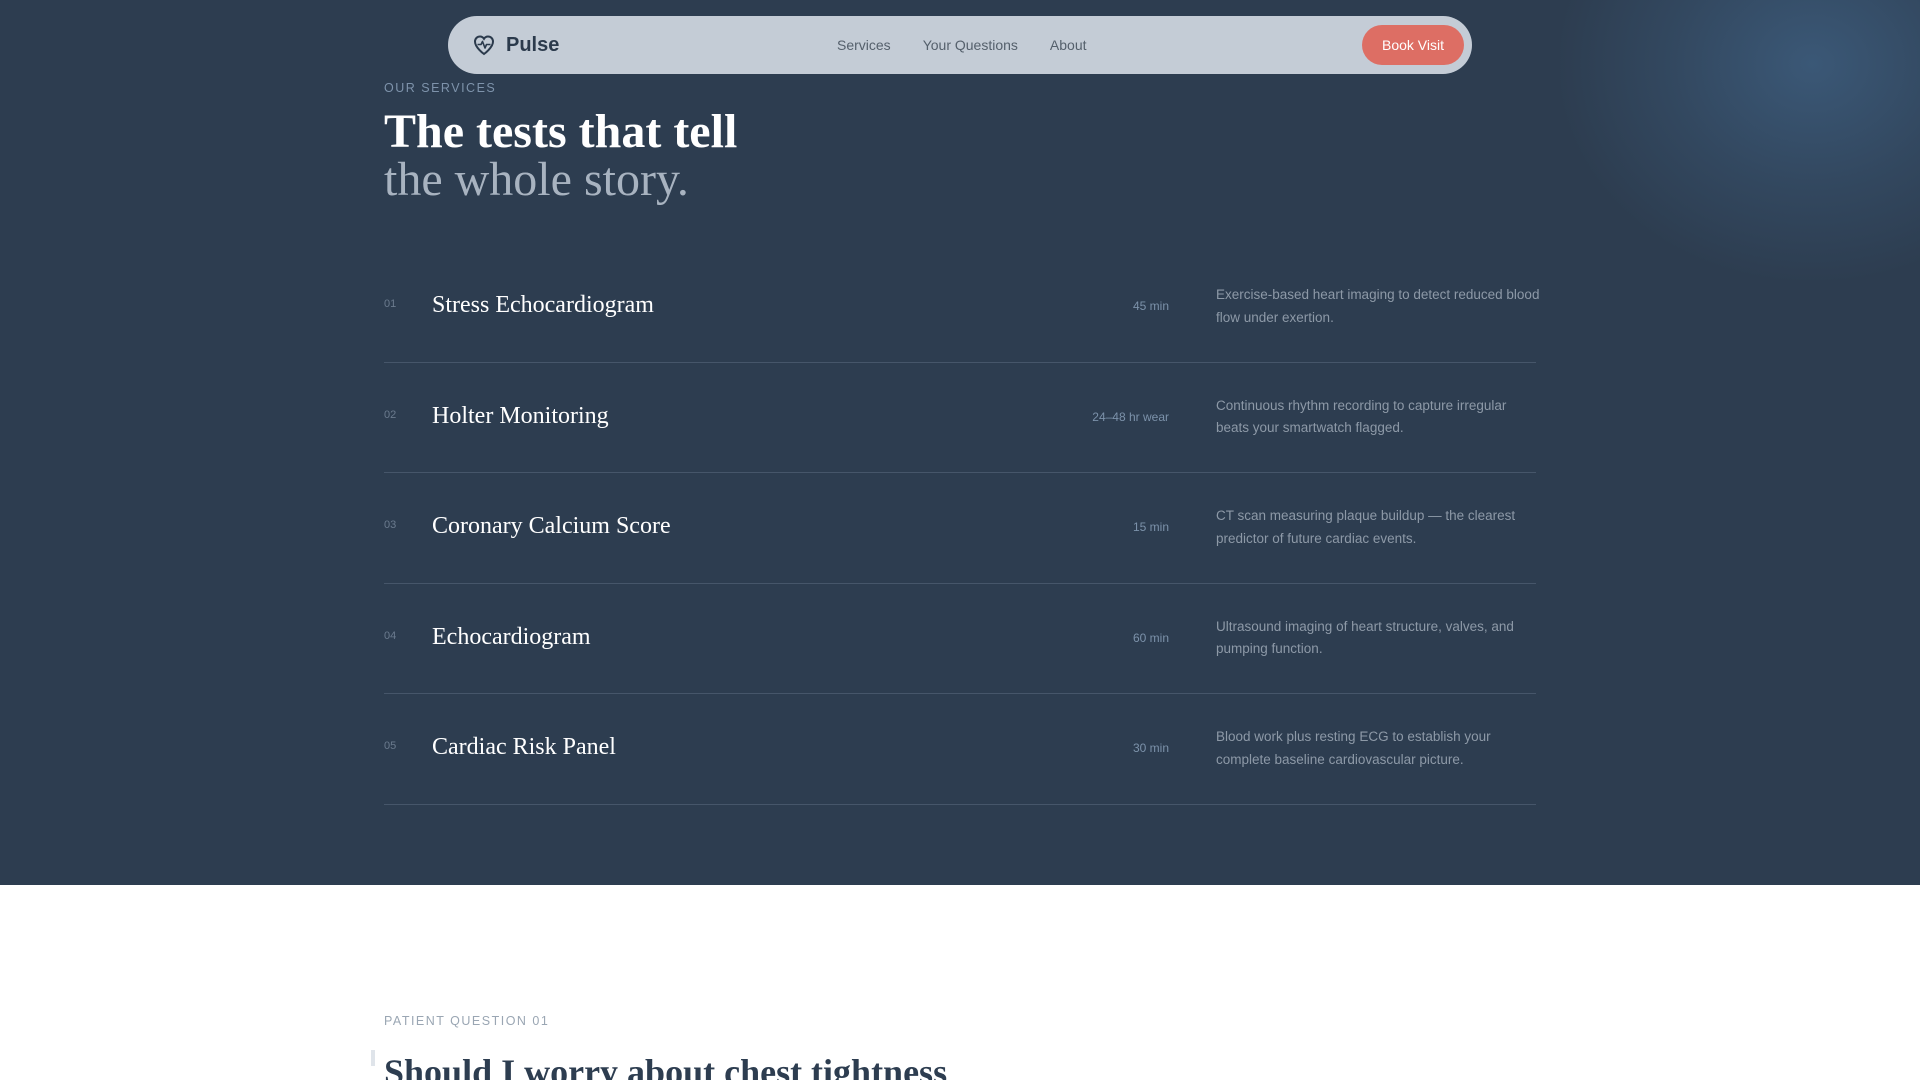 The height and width of the screenshot is (1080, 1920). I want to click on background-glow, so click(1740, 140).